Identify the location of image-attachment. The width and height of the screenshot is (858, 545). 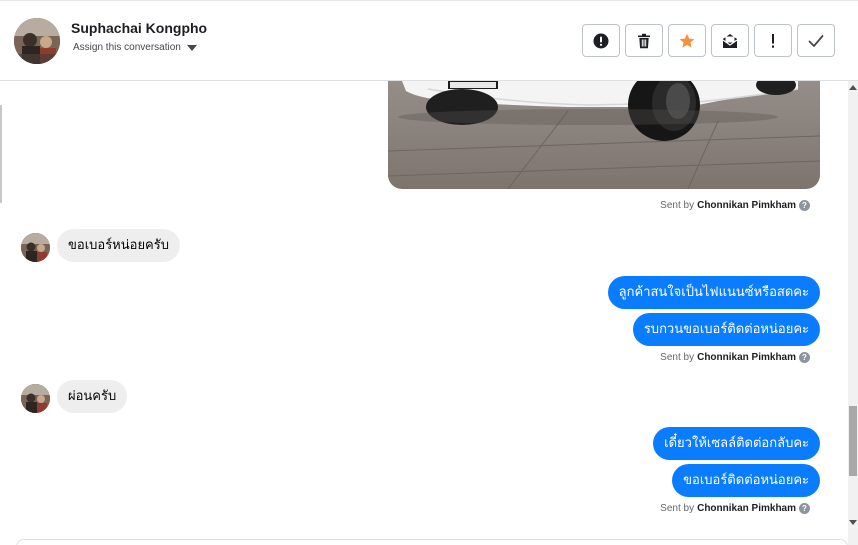
(604, 135).